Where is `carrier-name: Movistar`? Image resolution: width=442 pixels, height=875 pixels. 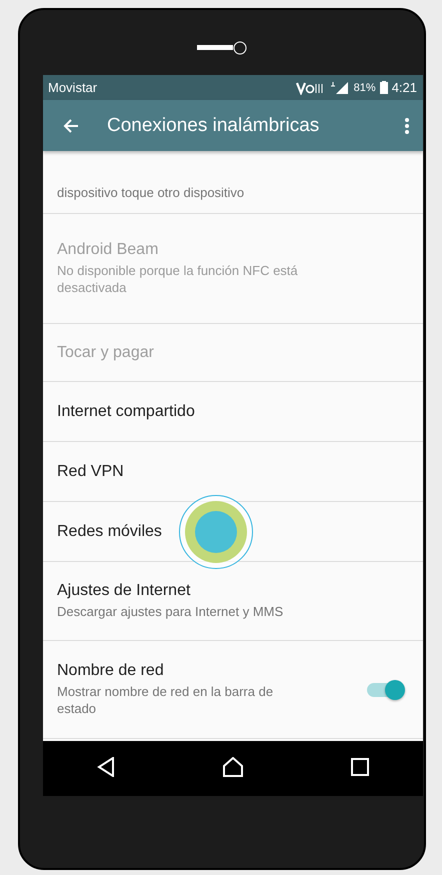
carrier-name: Movistar is located at coordinates (73, 87).